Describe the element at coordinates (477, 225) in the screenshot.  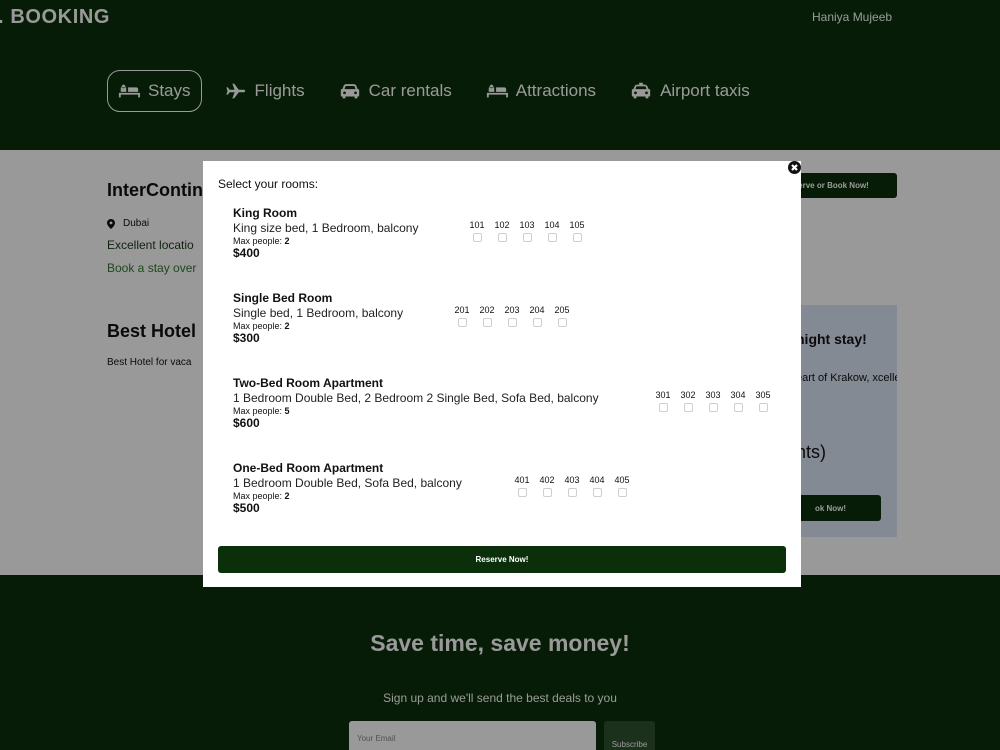
I see `room-number-label: 101` at that location.